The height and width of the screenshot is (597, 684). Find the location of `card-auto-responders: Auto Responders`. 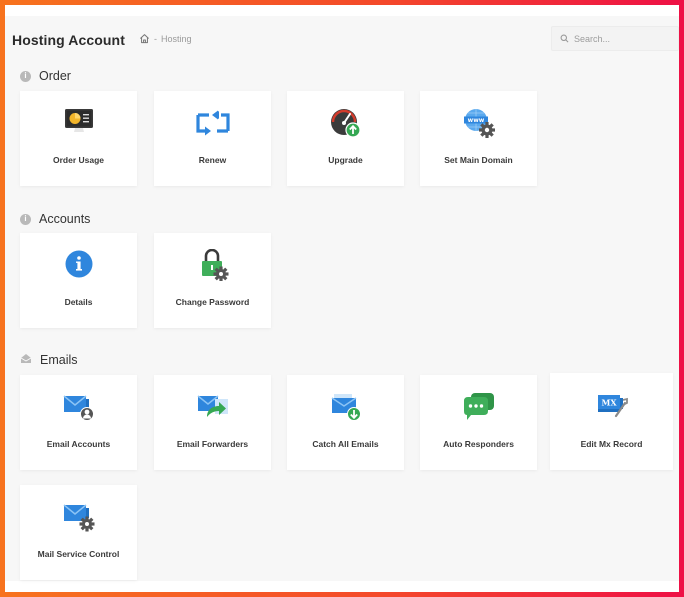

card-auto-responders: Auto Responders is located at coordinates (478, 422).